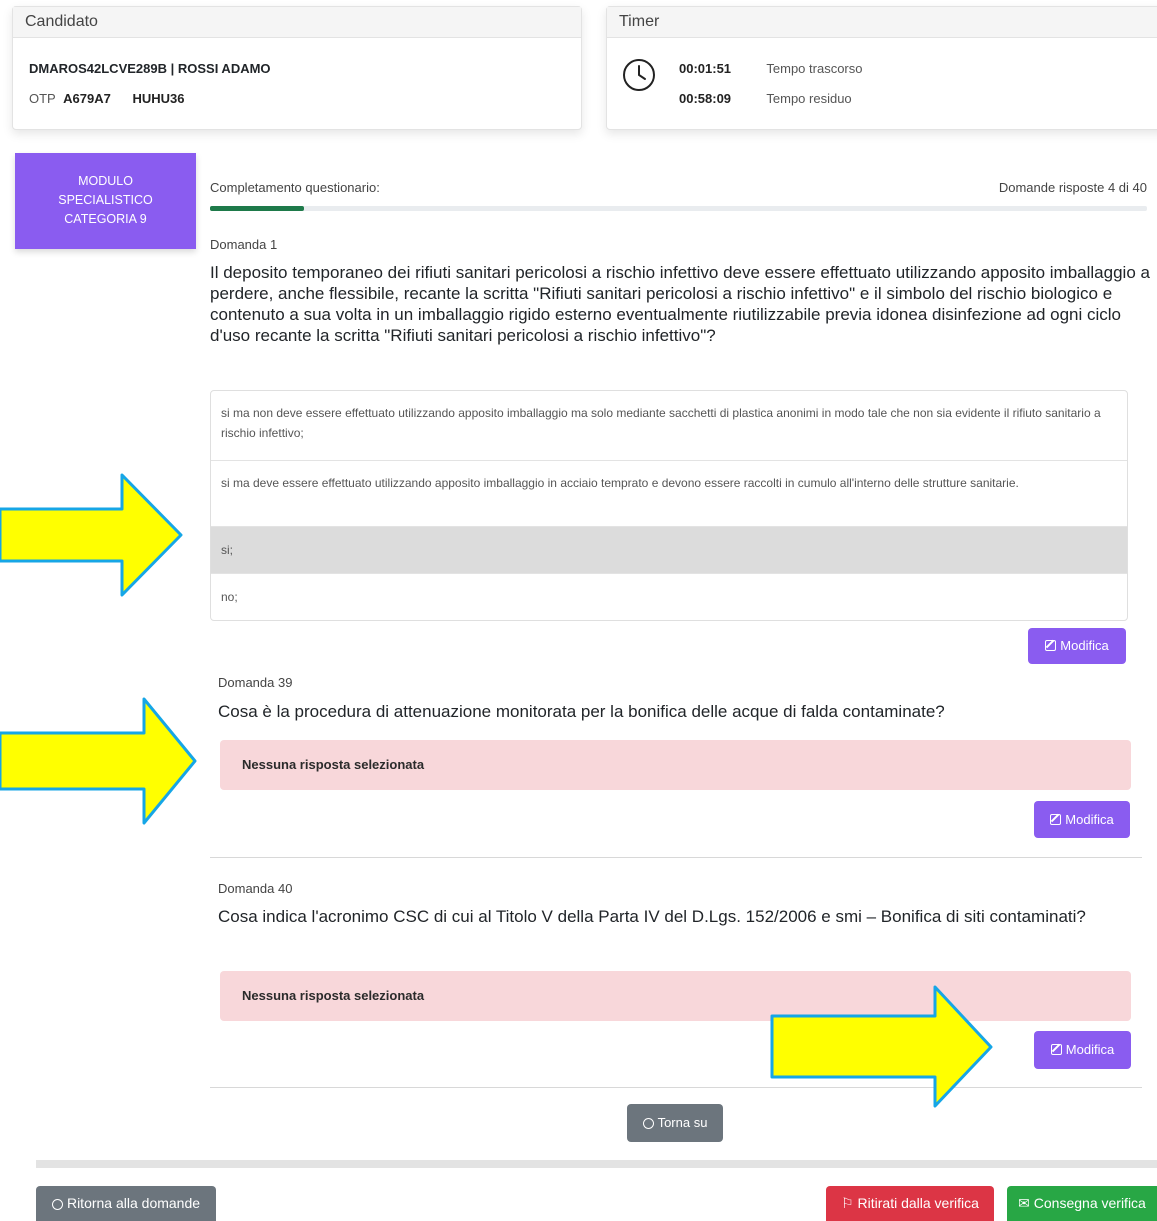 This screenshot has height=1221, width=1157. What do you see at coordinates (158, 98) in the screenshot?
I see `otp-code-secondary: HUHU36` at bounding box center [158, 98].